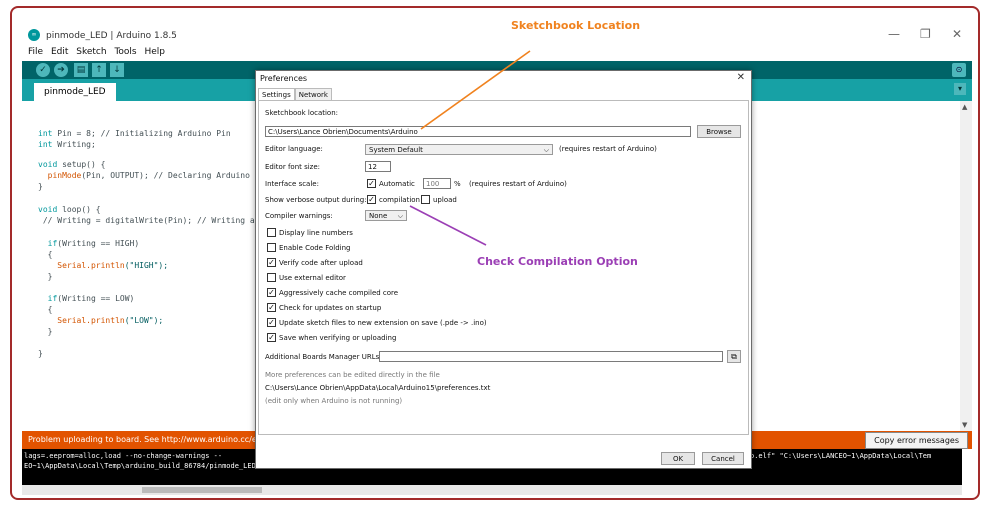  What do you see at coordinates (557, 261) in the screenshot?
I see `annotation-check-compilation: Check Compilation Option` at bounding box center [557, 261].